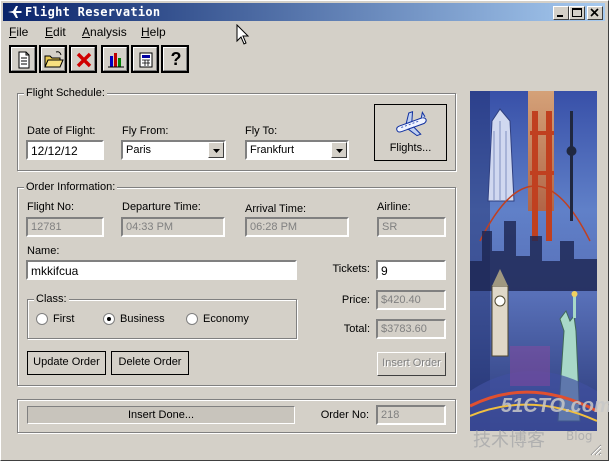  Describe the element at coordinates (394, 207) in the screenshot. I see `airline-label: Airline:` at that location.